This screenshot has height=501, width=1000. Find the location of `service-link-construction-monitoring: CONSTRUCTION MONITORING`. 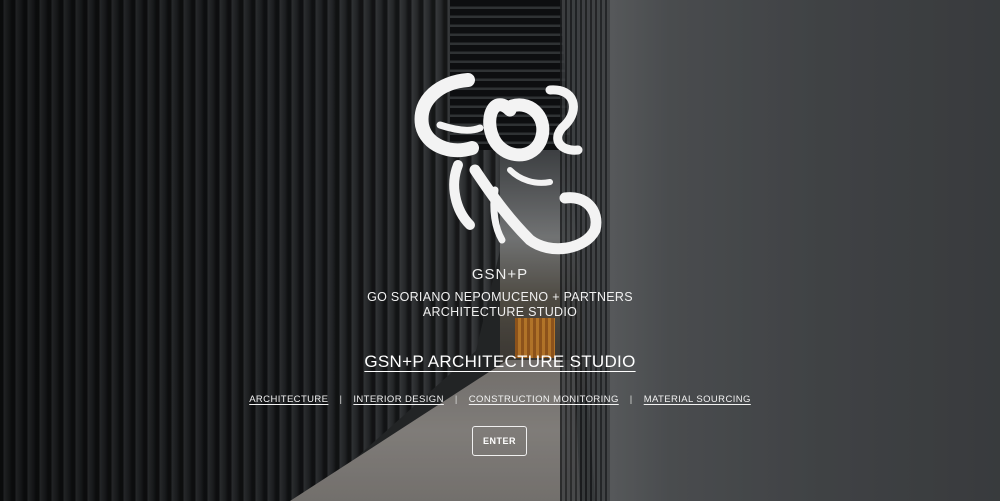

service-link-construction-monitoring: CONSTRUCTION MONITORING is located at coordinates (544, 399).